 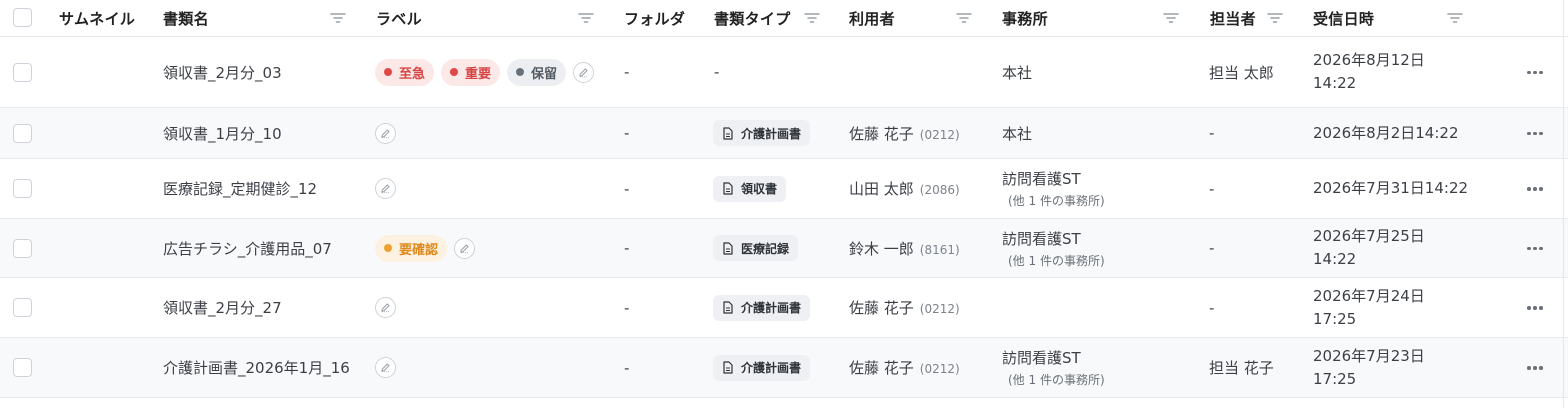 I want to click on column-folder-label: フォルダ, so click(x=655, y=18).